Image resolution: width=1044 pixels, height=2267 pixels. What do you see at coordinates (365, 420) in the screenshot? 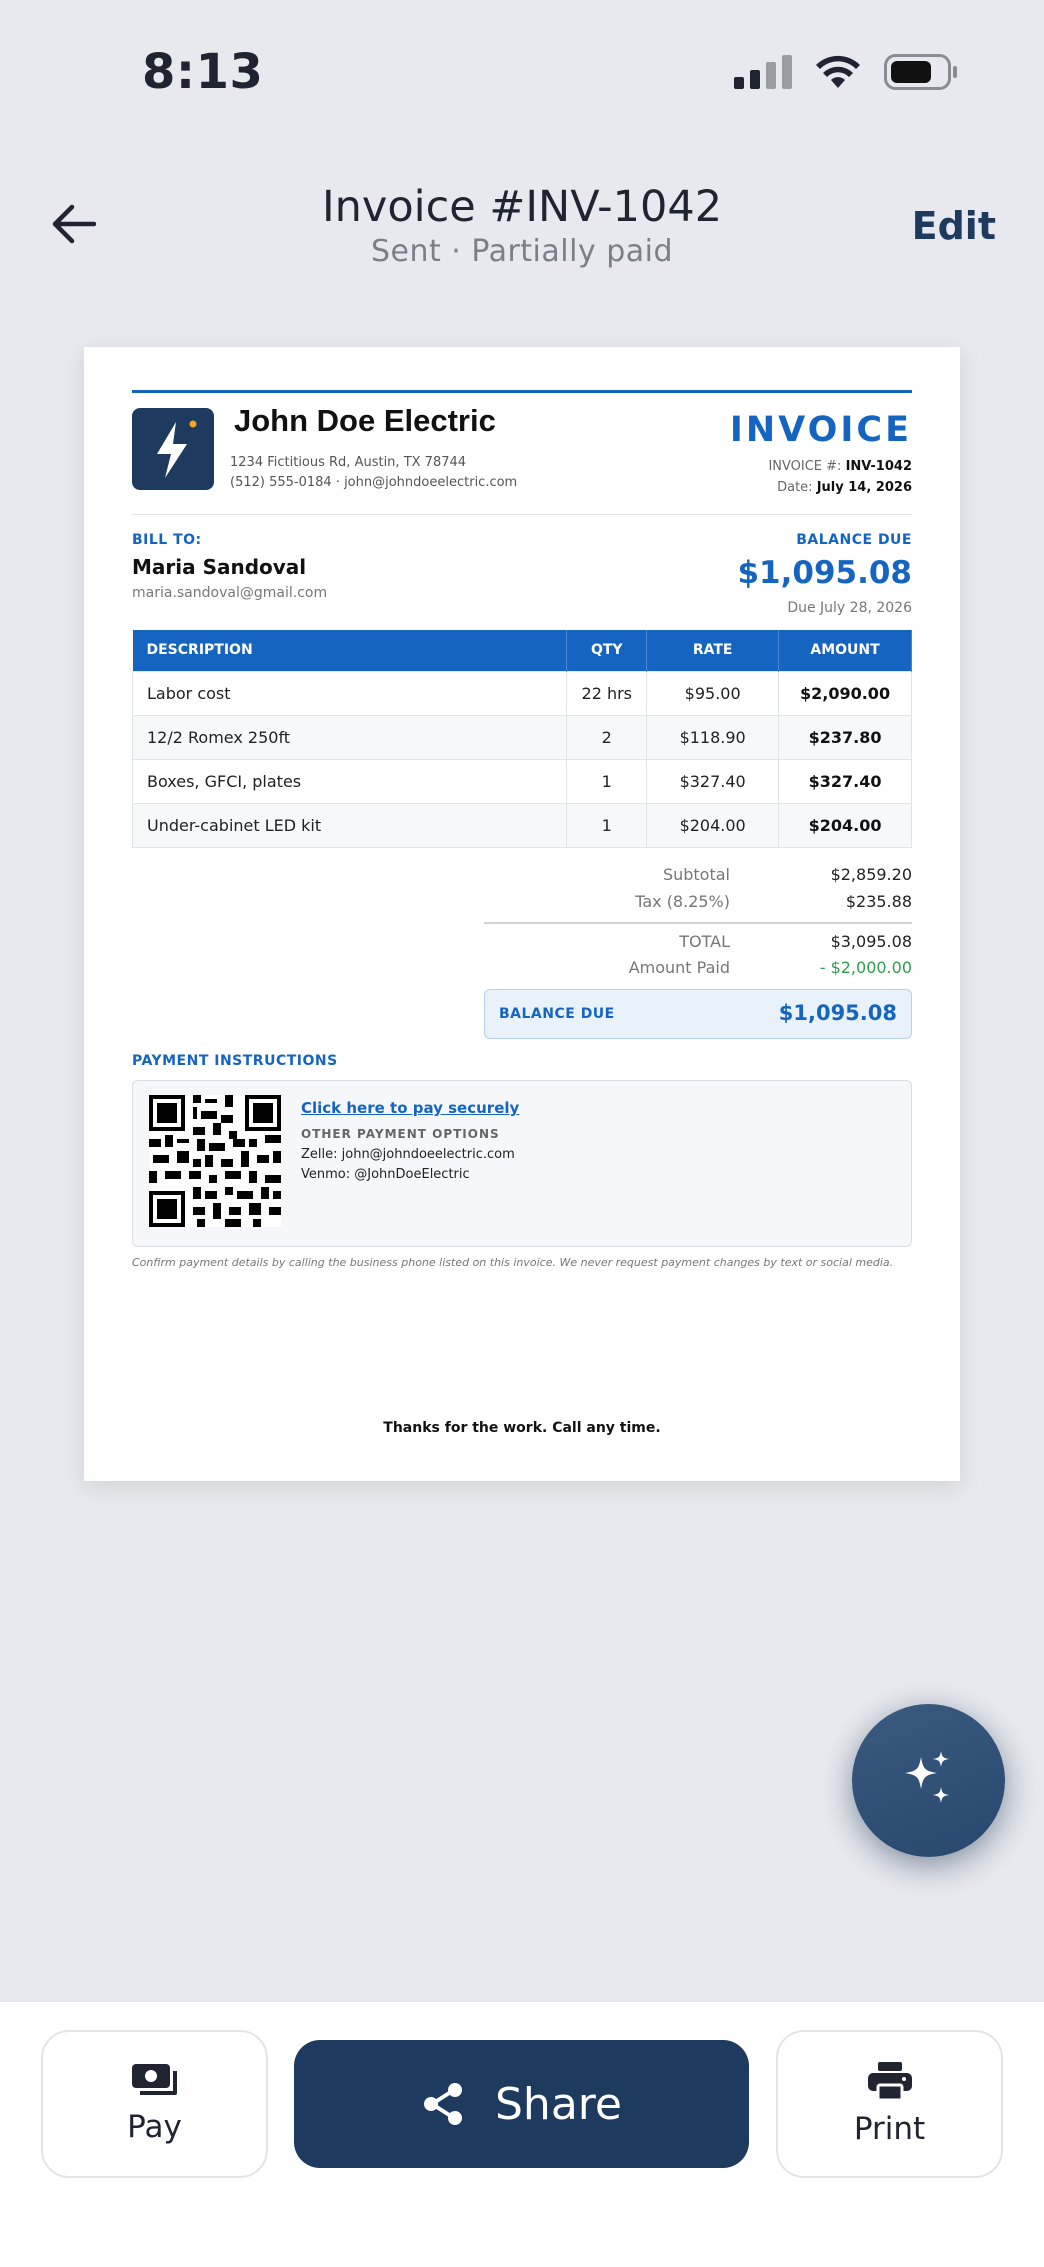
I see `business-name: John Doe Electric` at bounding box center [365, 420].